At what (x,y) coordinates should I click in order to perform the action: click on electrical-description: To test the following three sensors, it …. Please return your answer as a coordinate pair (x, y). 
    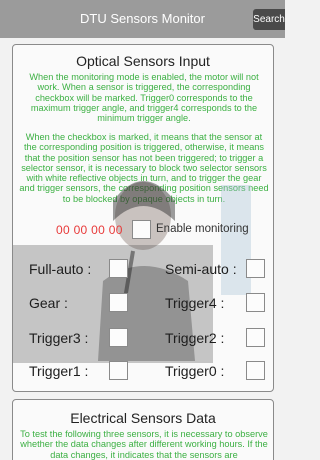
    Looking at the image, I should click on (144, 444).